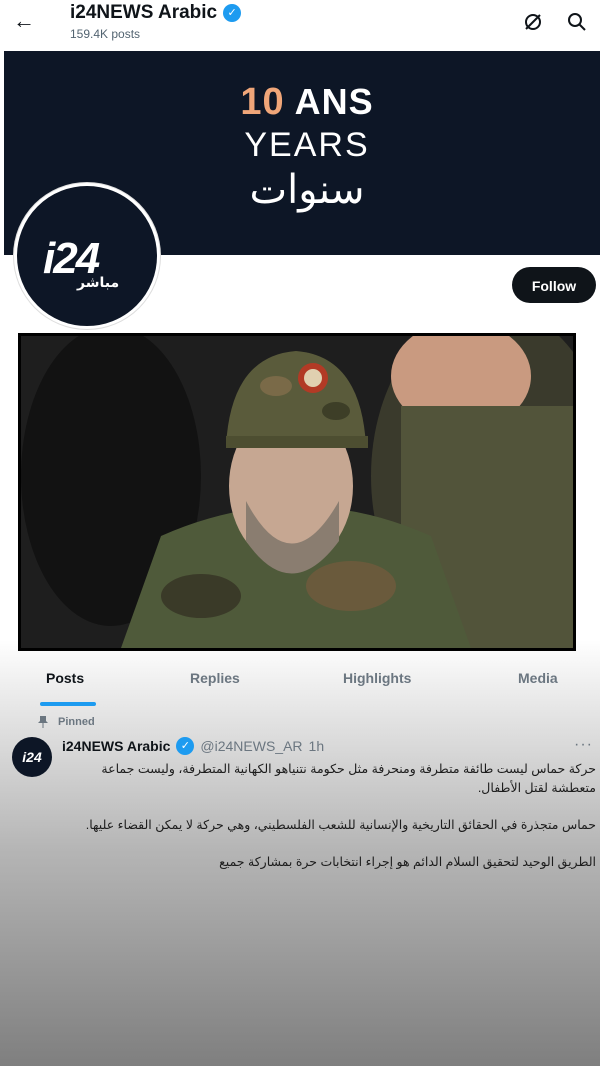 The width and height of the screenshot is (600, 1066). I want to click on banner-text: 10 ANS YEARS سنوات, so click(307, 147).